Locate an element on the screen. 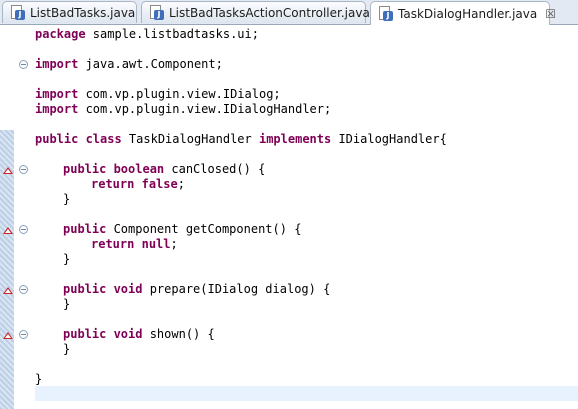  close-tab-icon: ☒ is located at coordinates (550, 14).